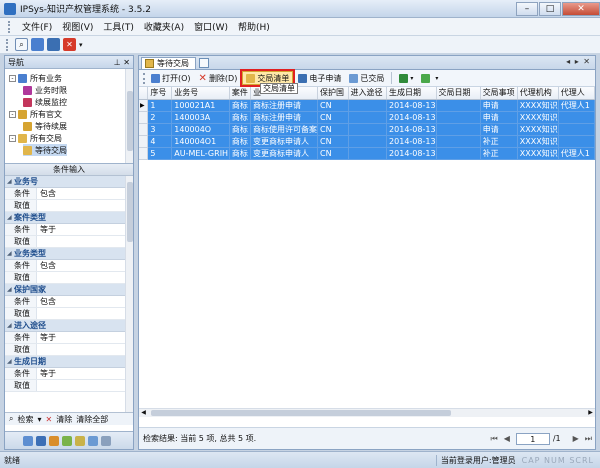 This screenshot has height=468, width=600. I want to click on table-cell: 4, so click(160, 141).